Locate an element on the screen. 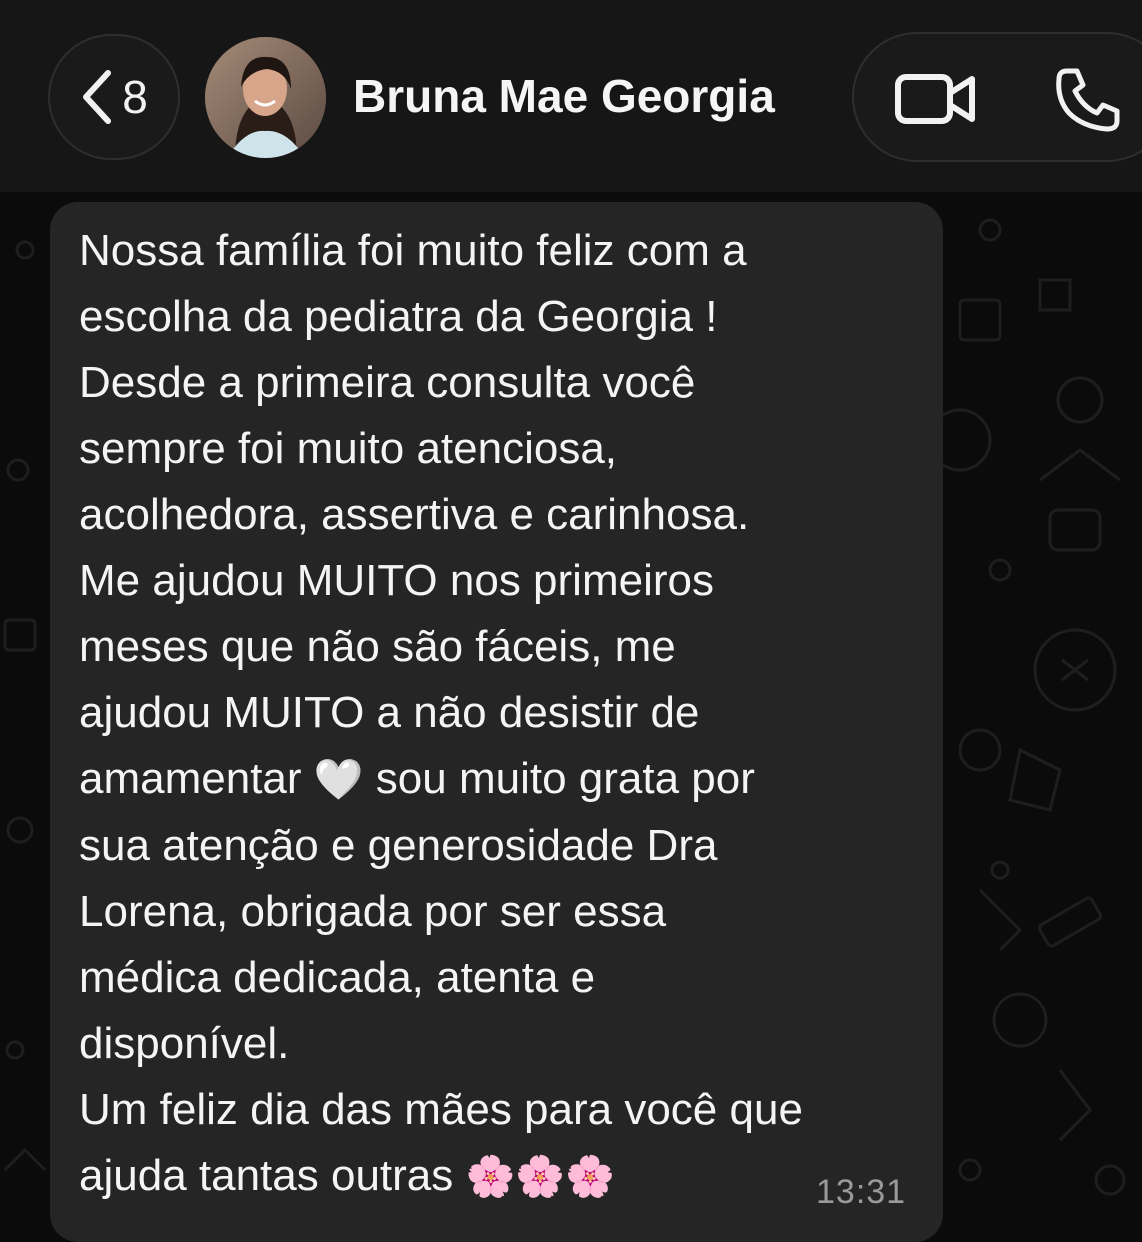 The image size is (1142, 1242). phone-icon is located at coordinates (1088, 100).